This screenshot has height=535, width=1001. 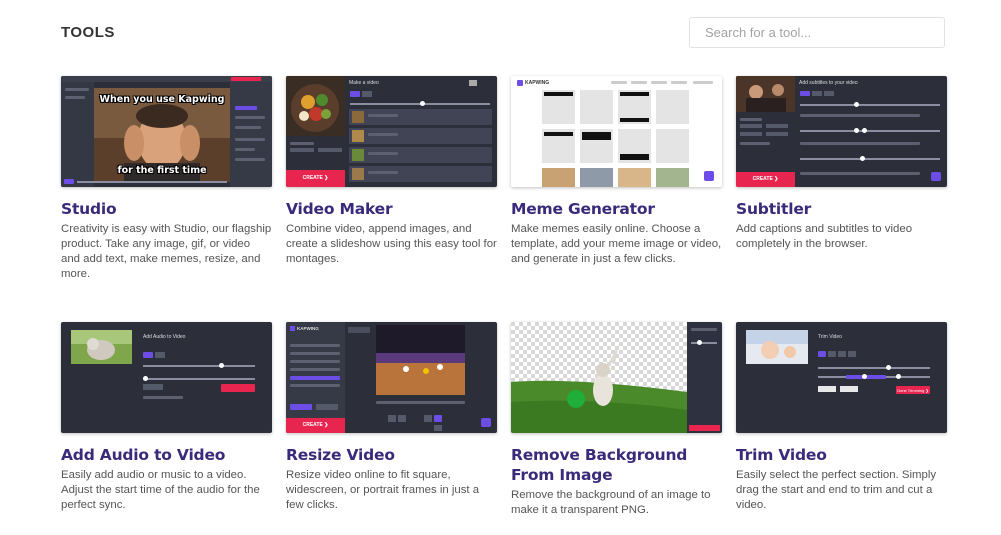 I want to click on baby-photo, so click(x=777, y=347).